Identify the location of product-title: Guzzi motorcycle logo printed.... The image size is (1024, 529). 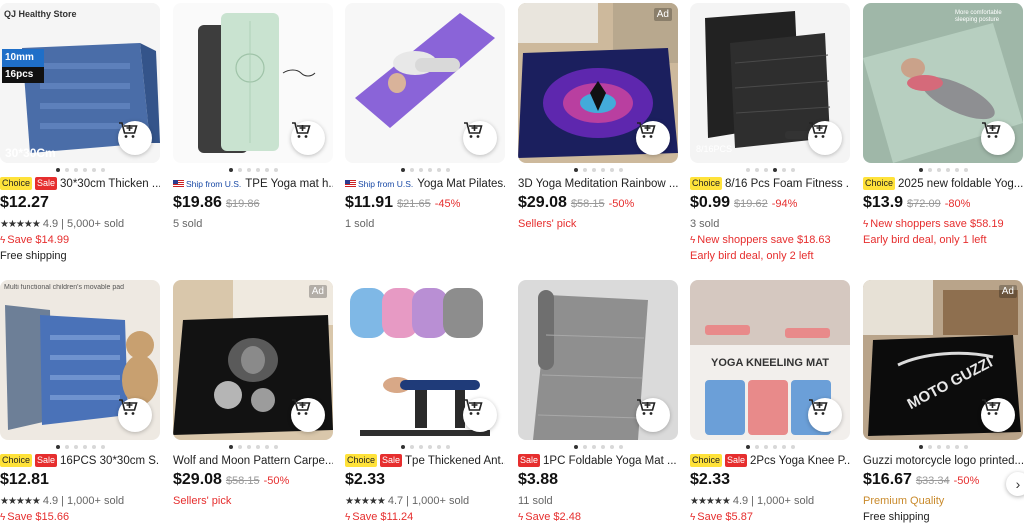
(943, 461).